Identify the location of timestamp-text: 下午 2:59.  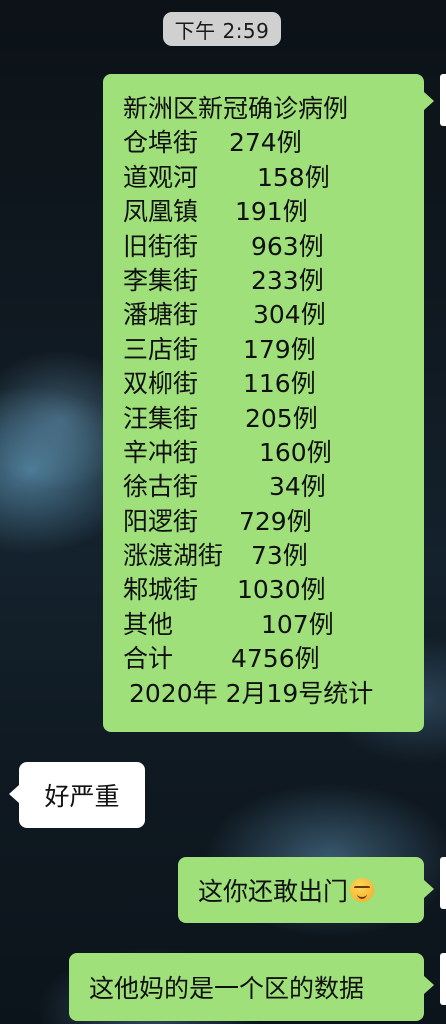
(222, 30).